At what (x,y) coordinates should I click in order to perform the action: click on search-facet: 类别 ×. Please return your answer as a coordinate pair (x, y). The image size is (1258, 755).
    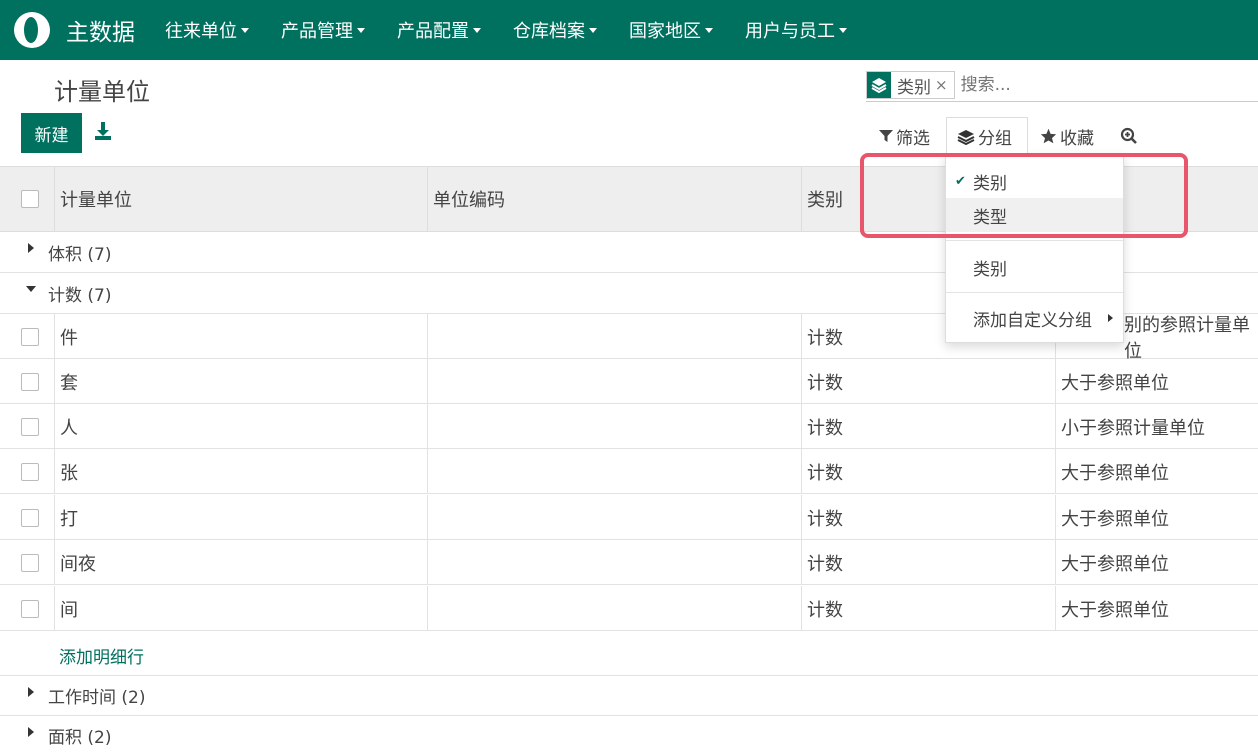
    Looking at the image, I should click on (910, 85).